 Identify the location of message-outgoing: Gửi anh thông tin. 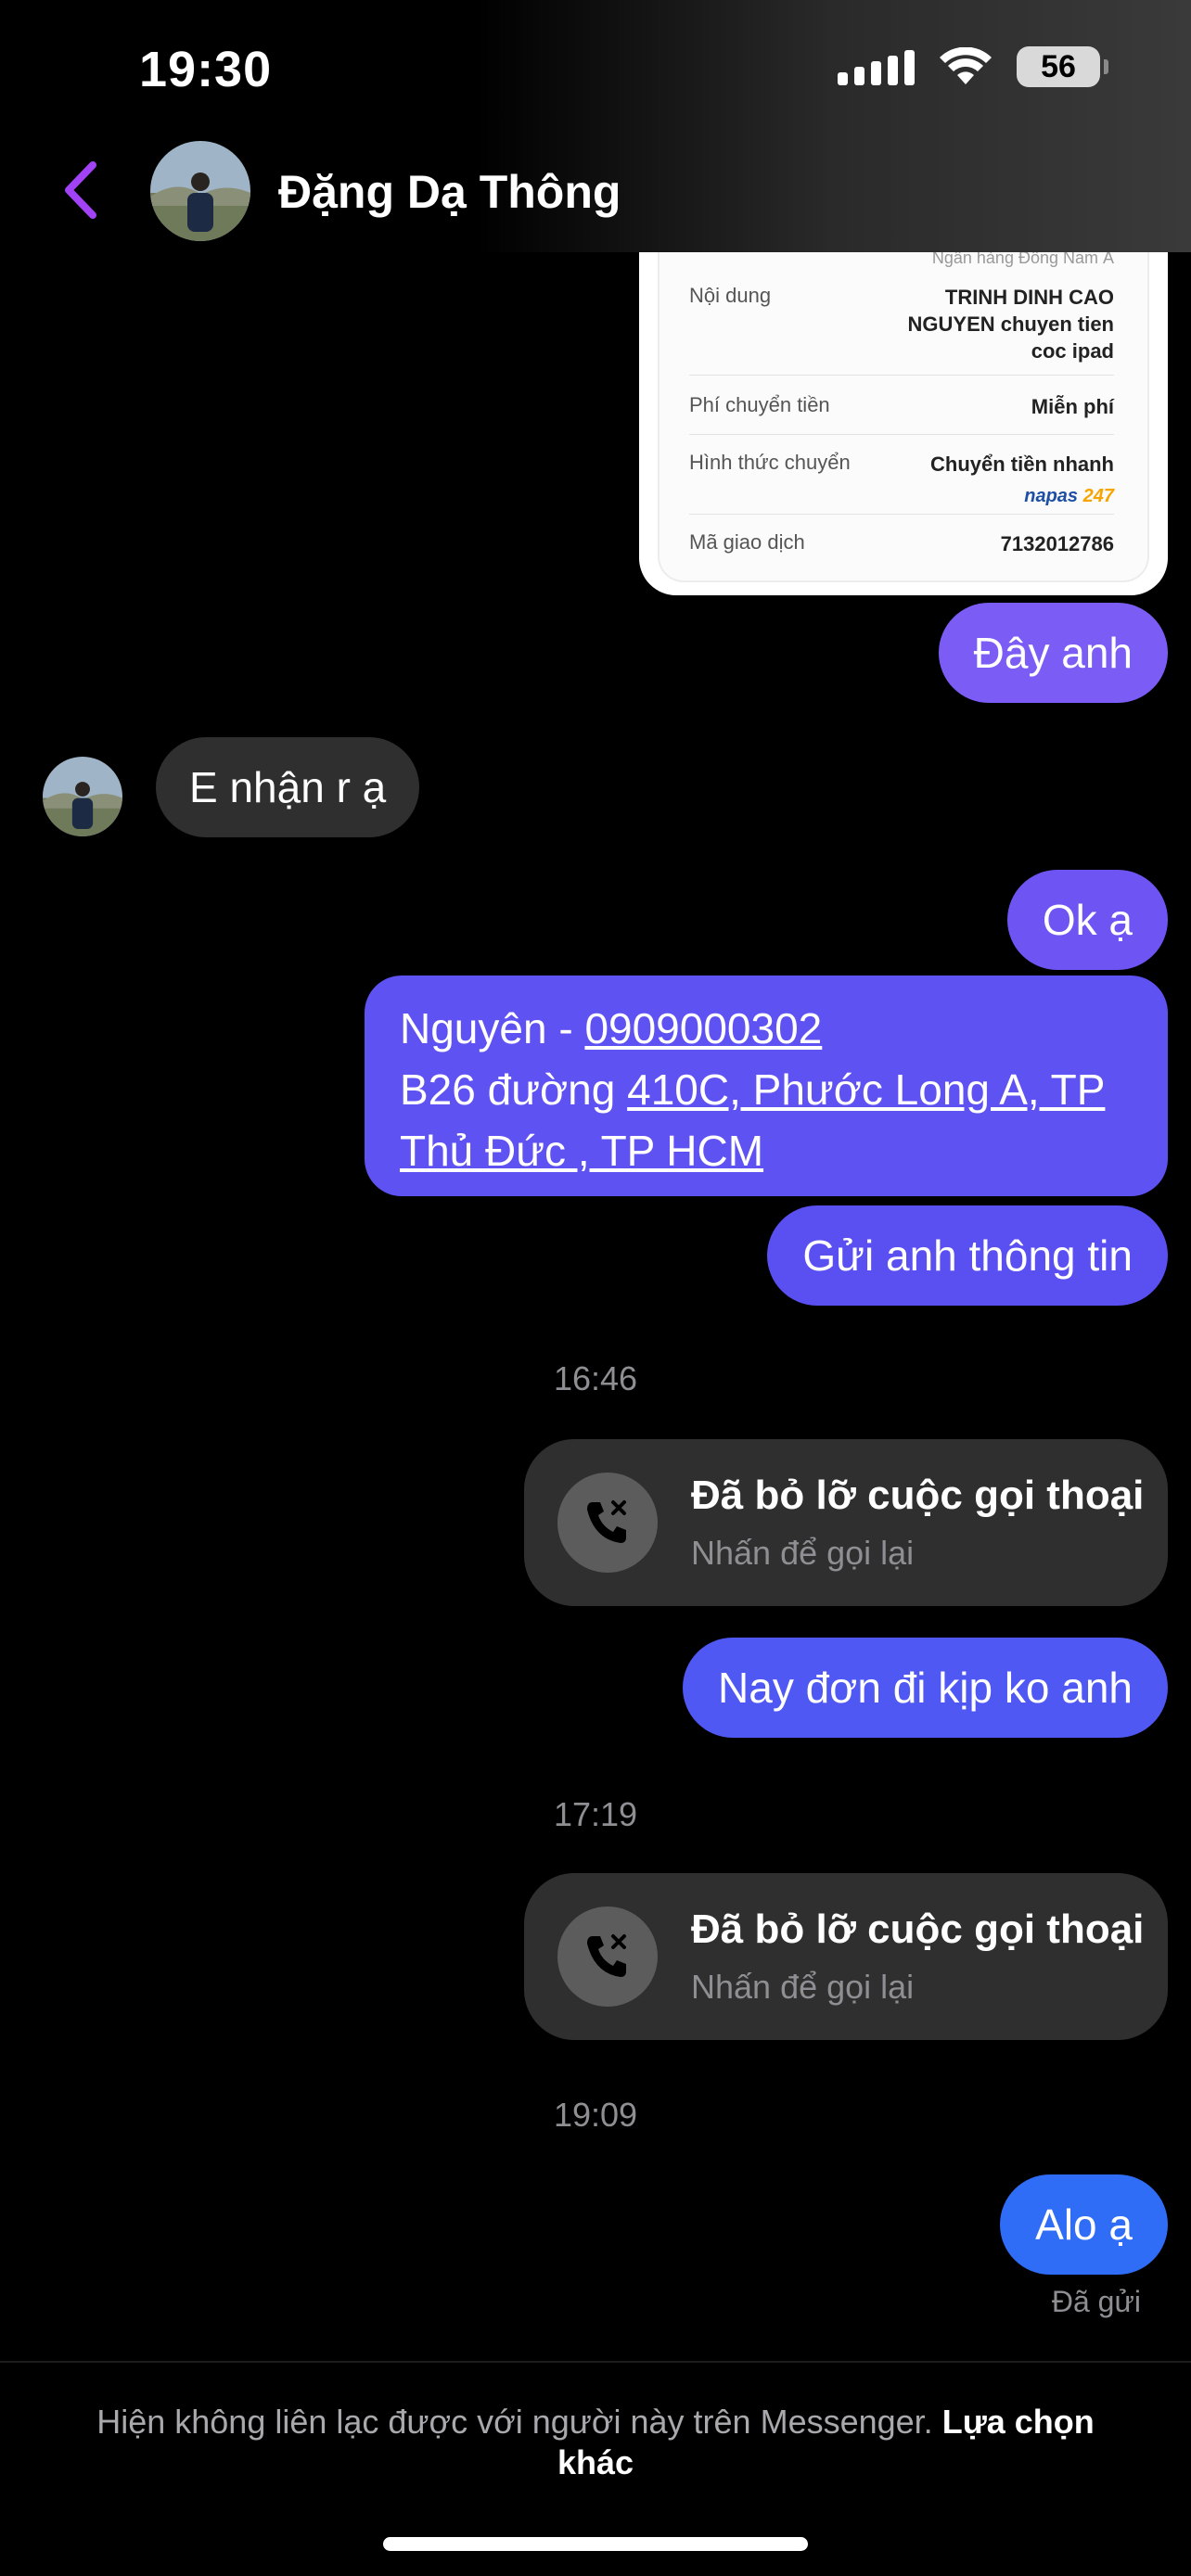
(967, 1256).